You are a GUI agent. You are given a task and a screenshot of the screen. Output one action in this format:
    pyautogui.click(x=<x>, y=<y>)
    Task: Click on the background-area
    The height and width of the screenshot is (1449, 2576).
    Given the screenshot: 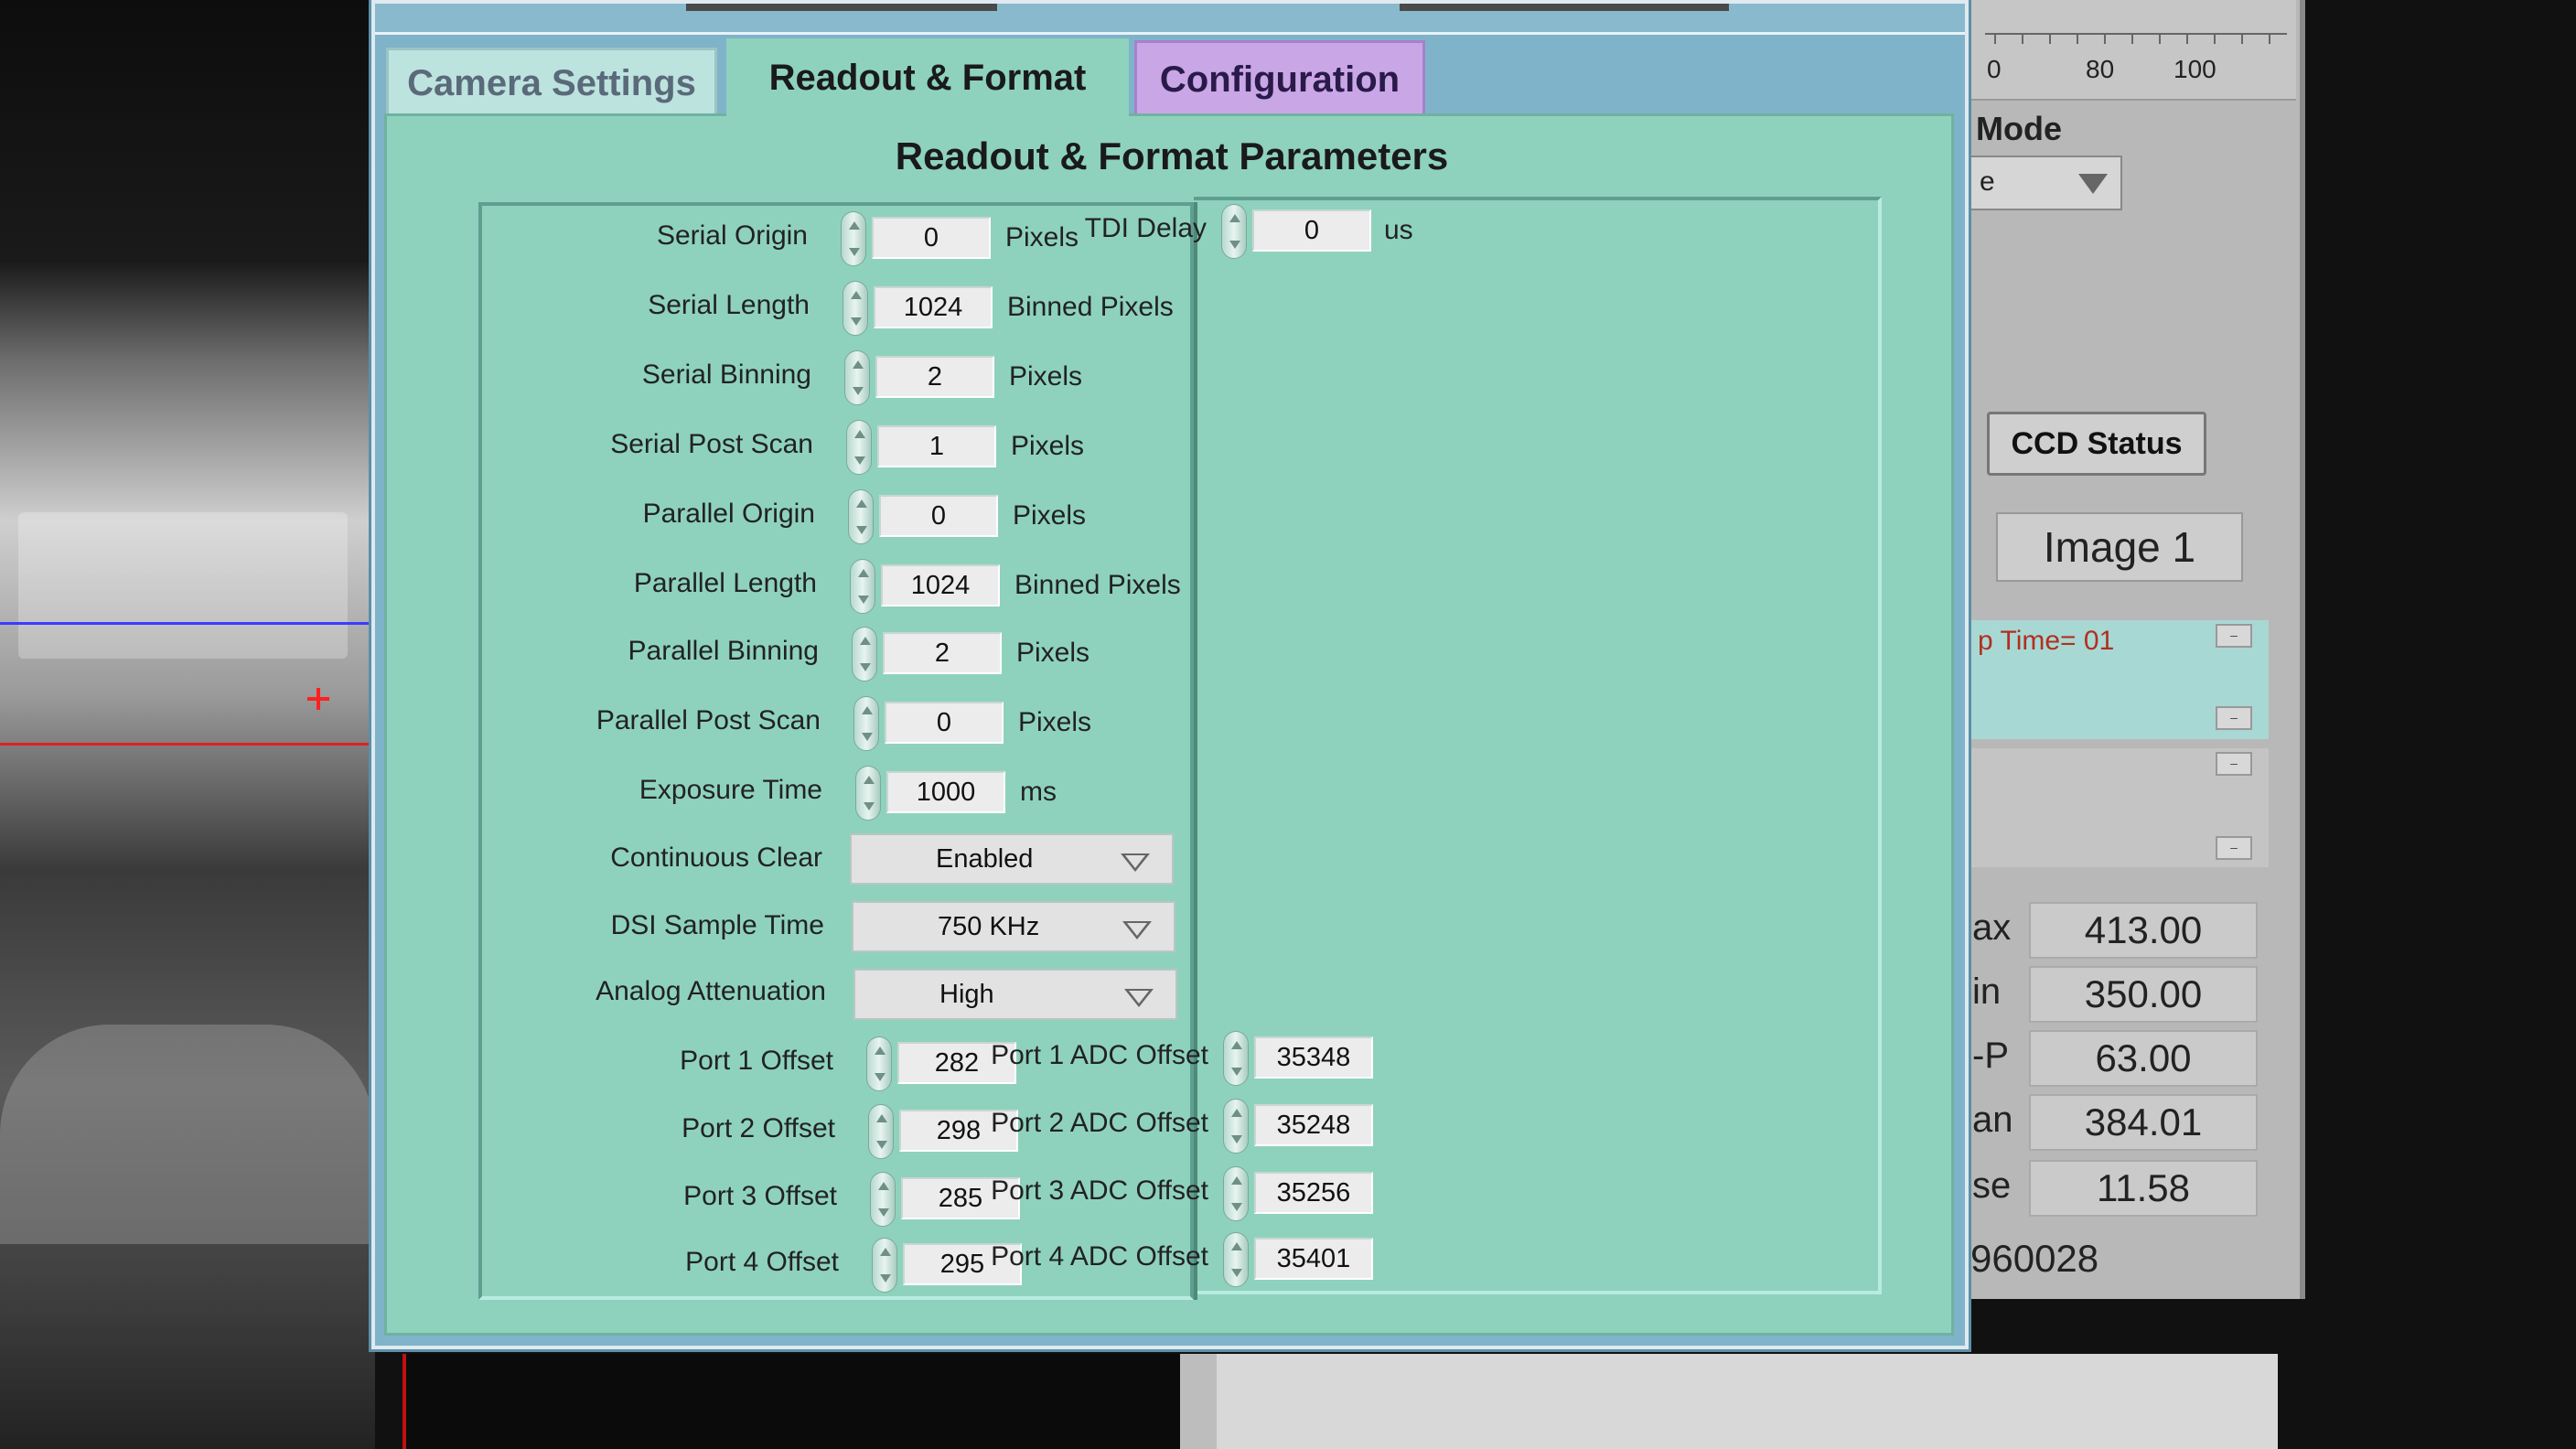 What is the action you would take?
    pyautogui.click(x=791, y=1402)
    